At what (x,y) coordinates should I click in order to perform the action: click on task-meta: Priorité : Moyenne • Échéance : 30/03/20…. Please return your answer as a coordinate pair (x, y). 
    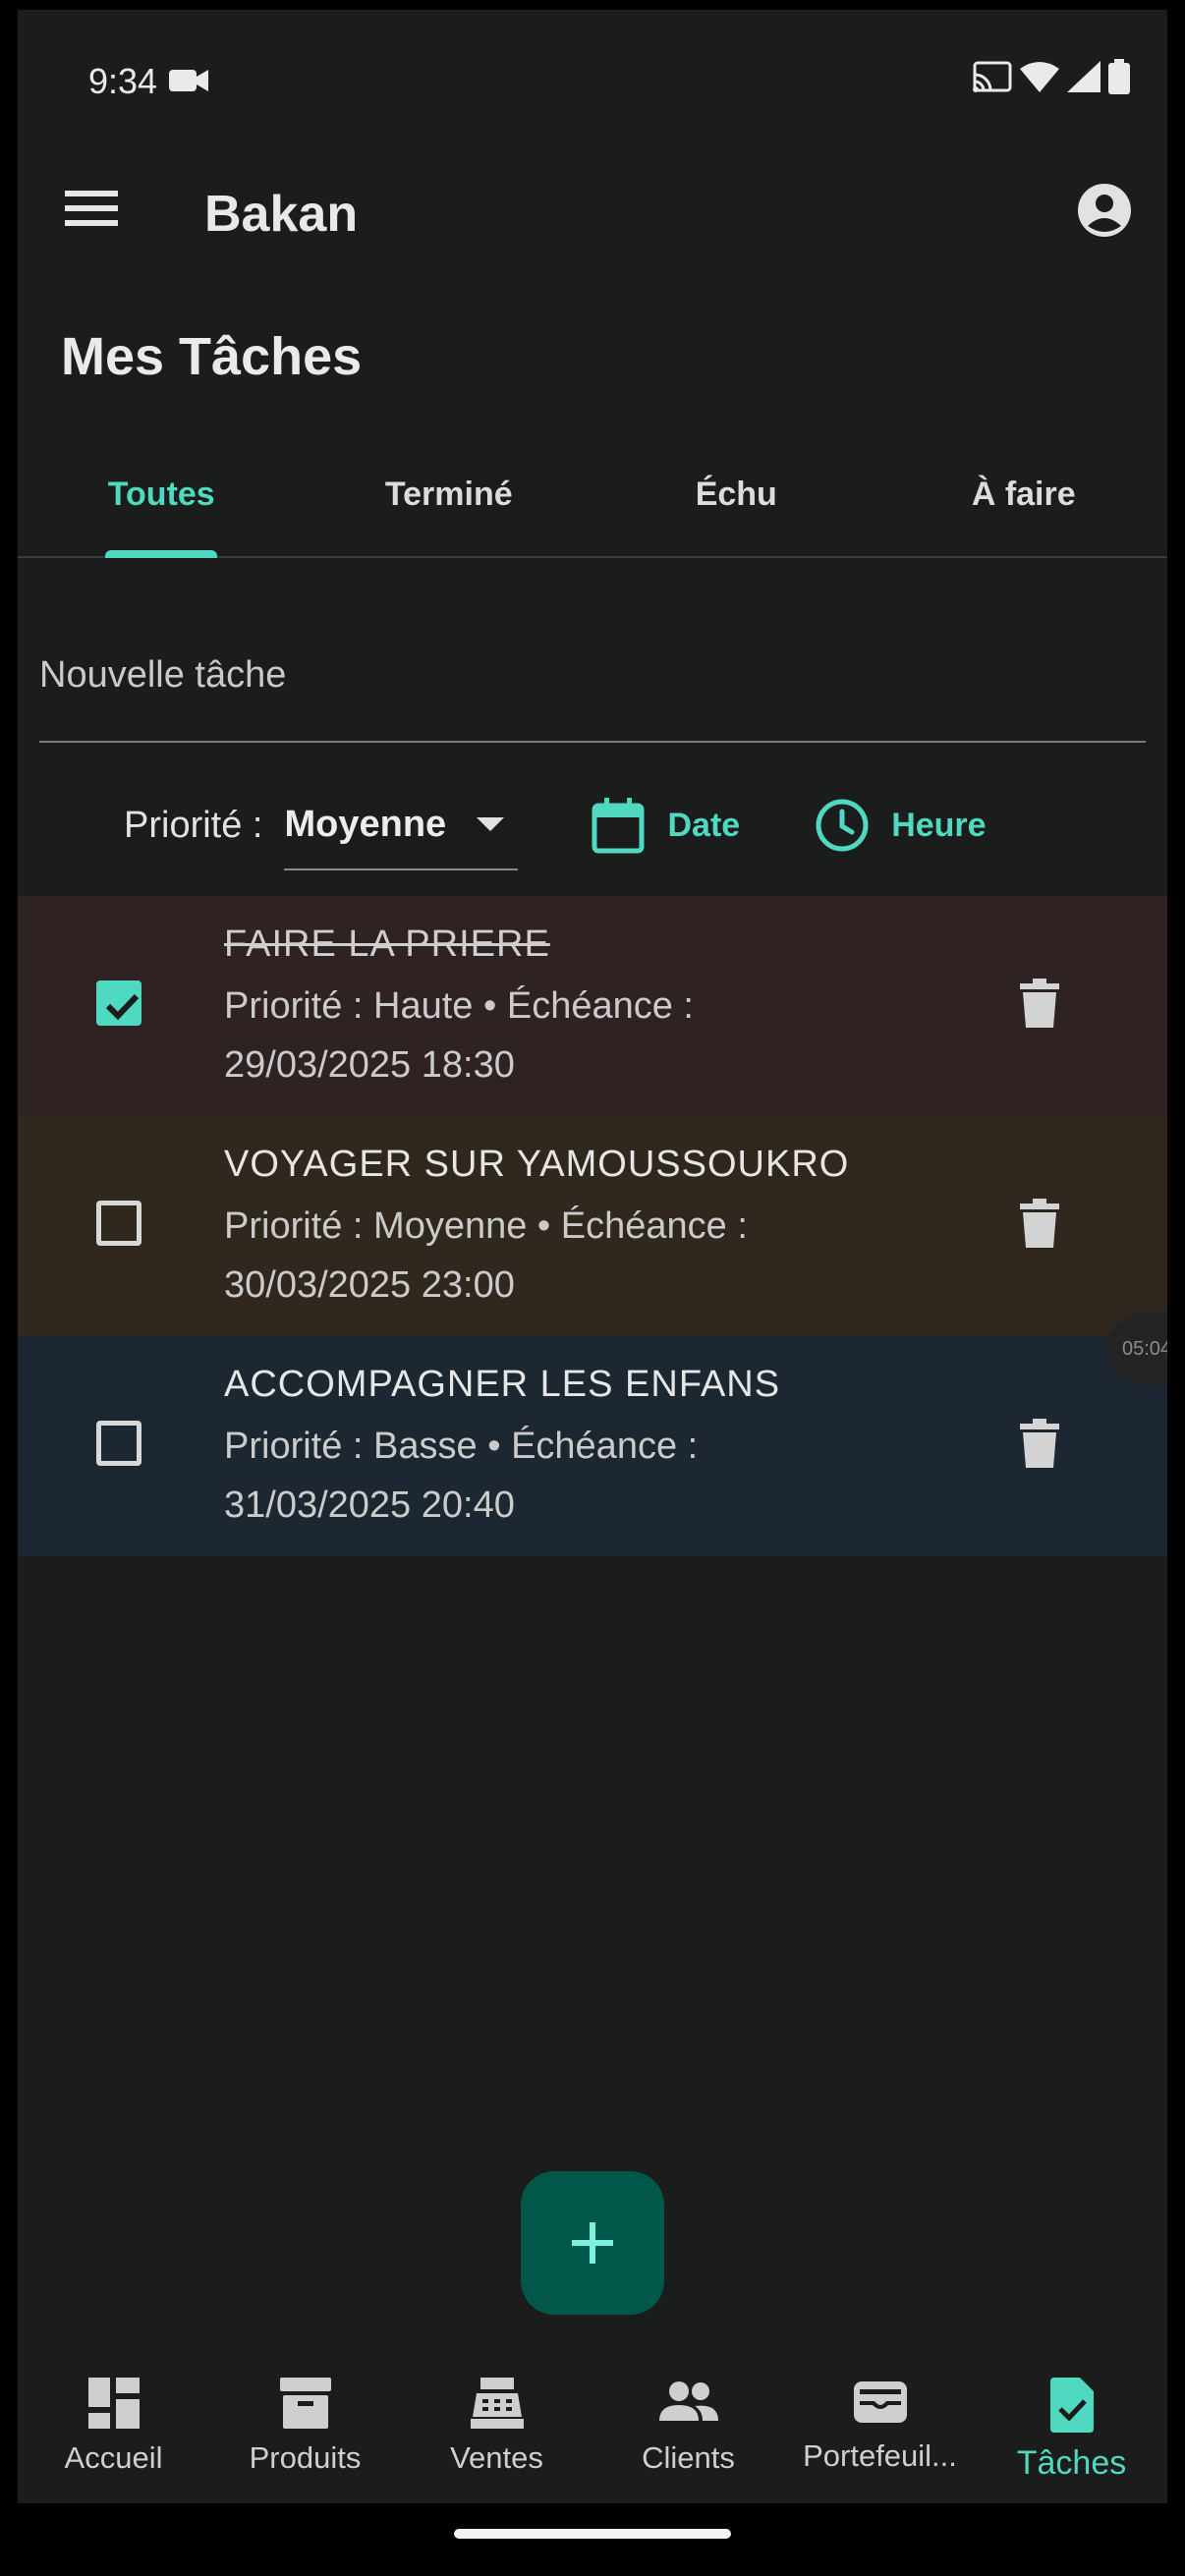
    Looking at the image, I should click on (538, 1256).